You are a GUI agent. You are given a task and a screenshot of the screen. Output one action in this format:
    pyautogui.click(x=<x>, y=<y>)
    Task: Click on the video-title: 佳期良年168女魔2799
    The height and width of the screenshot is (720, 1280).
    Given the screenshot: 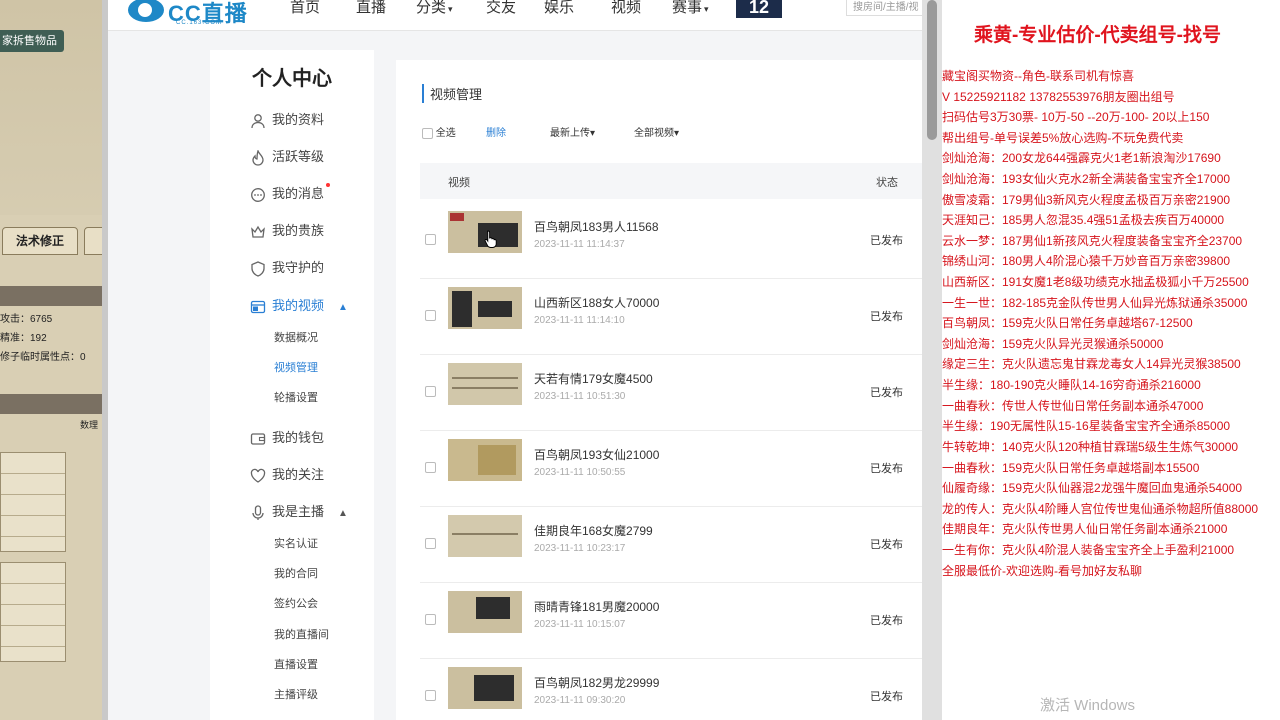 What is the action you would take?
    pyautogui.click(x=593, y=530)
    